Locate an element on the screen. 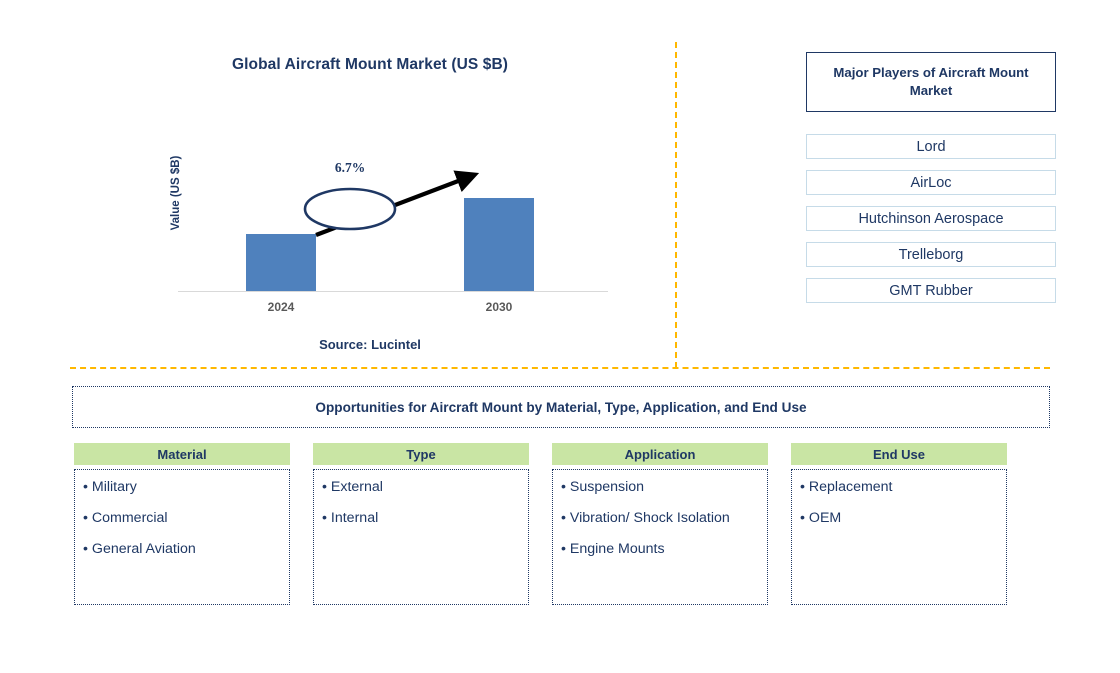 Image resolution: width=1120 pixels, height=673 pixels. horizontal-divider is located at coordinates (560, 368).